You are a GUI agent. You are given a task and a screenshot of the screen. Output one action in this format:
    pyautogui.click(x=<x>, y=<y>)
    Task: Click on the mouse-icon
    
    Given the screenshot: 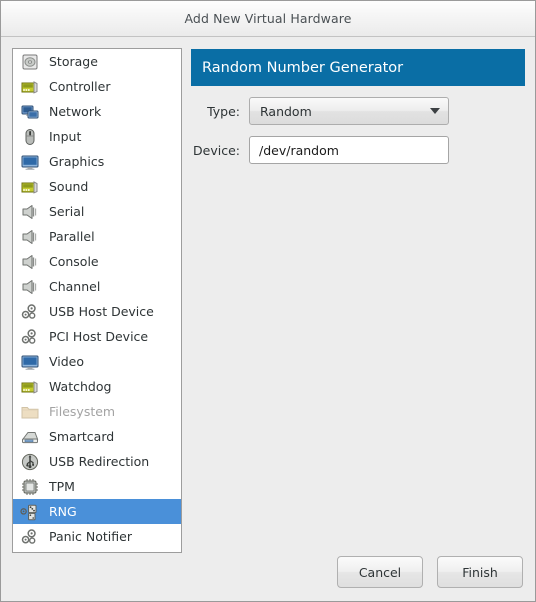 What is the action you would take?
    pyautogui.click(x=30, y=137)
    